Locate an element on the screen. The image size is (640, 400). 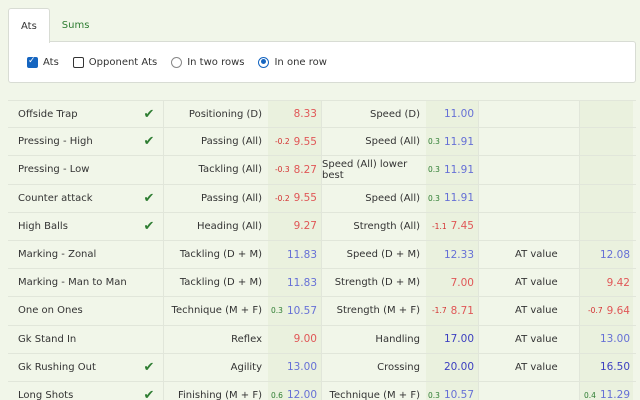
attribute-2-label: Speed (All) is located at coordinates (374, 141).